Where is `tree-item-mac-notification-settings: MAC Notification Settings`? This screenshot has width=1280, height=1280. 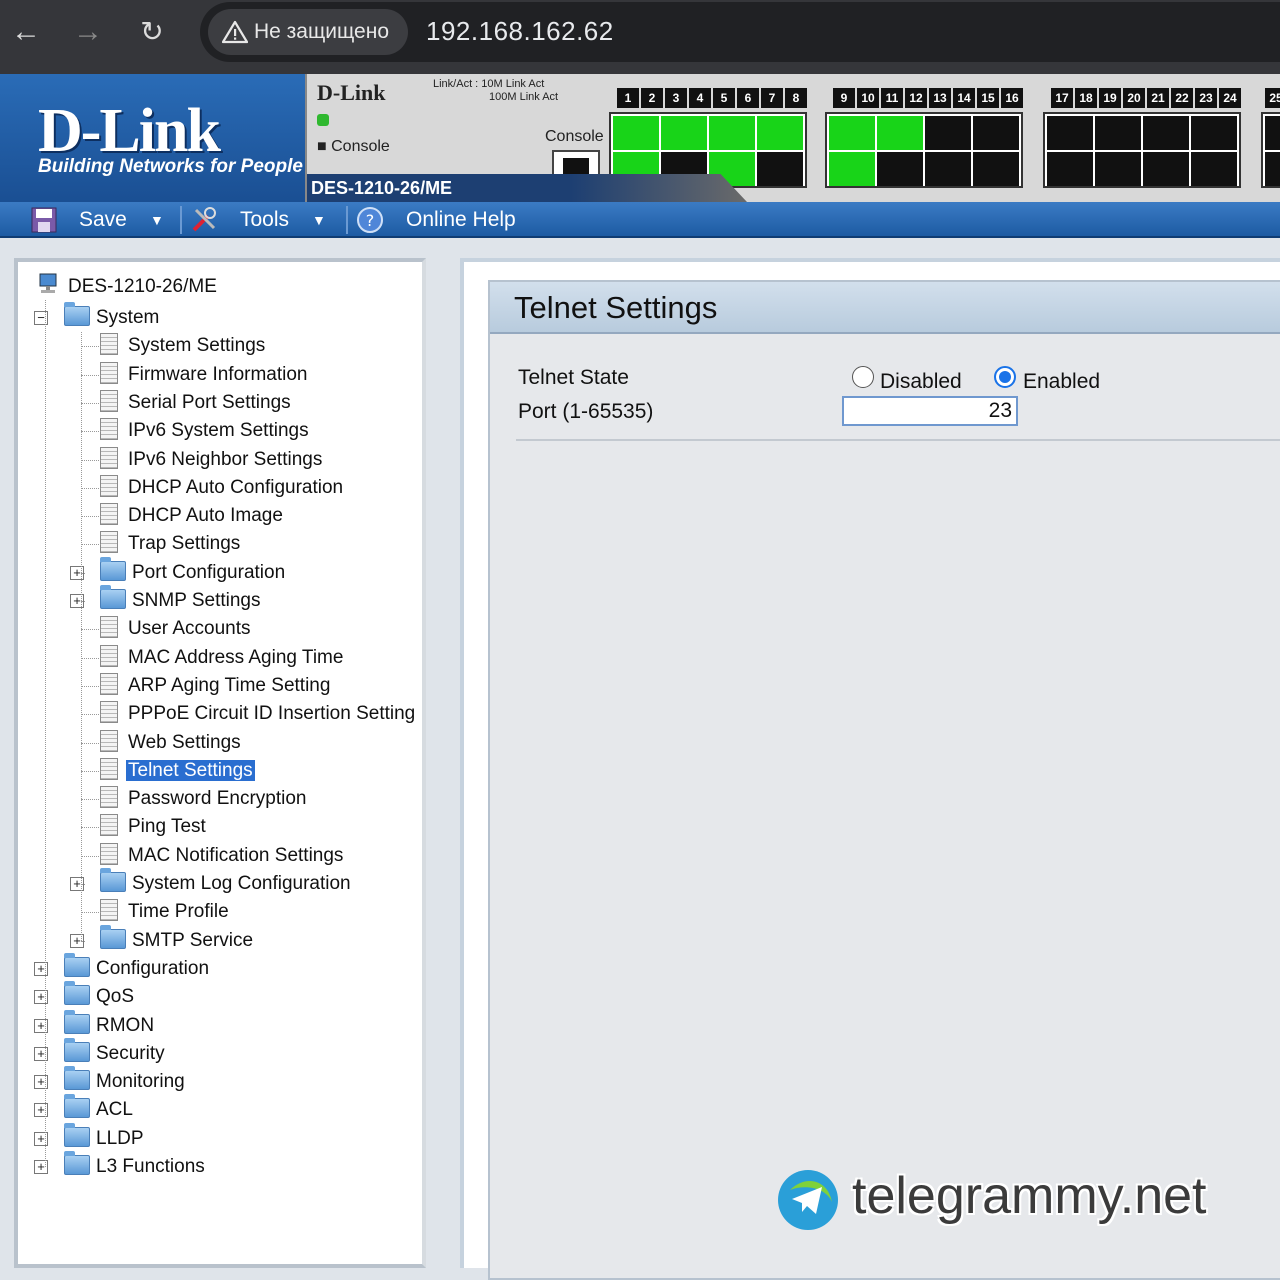 tree-item-mac-notification-settings: MAC Notification Settings is located at coordinates (222, 856).